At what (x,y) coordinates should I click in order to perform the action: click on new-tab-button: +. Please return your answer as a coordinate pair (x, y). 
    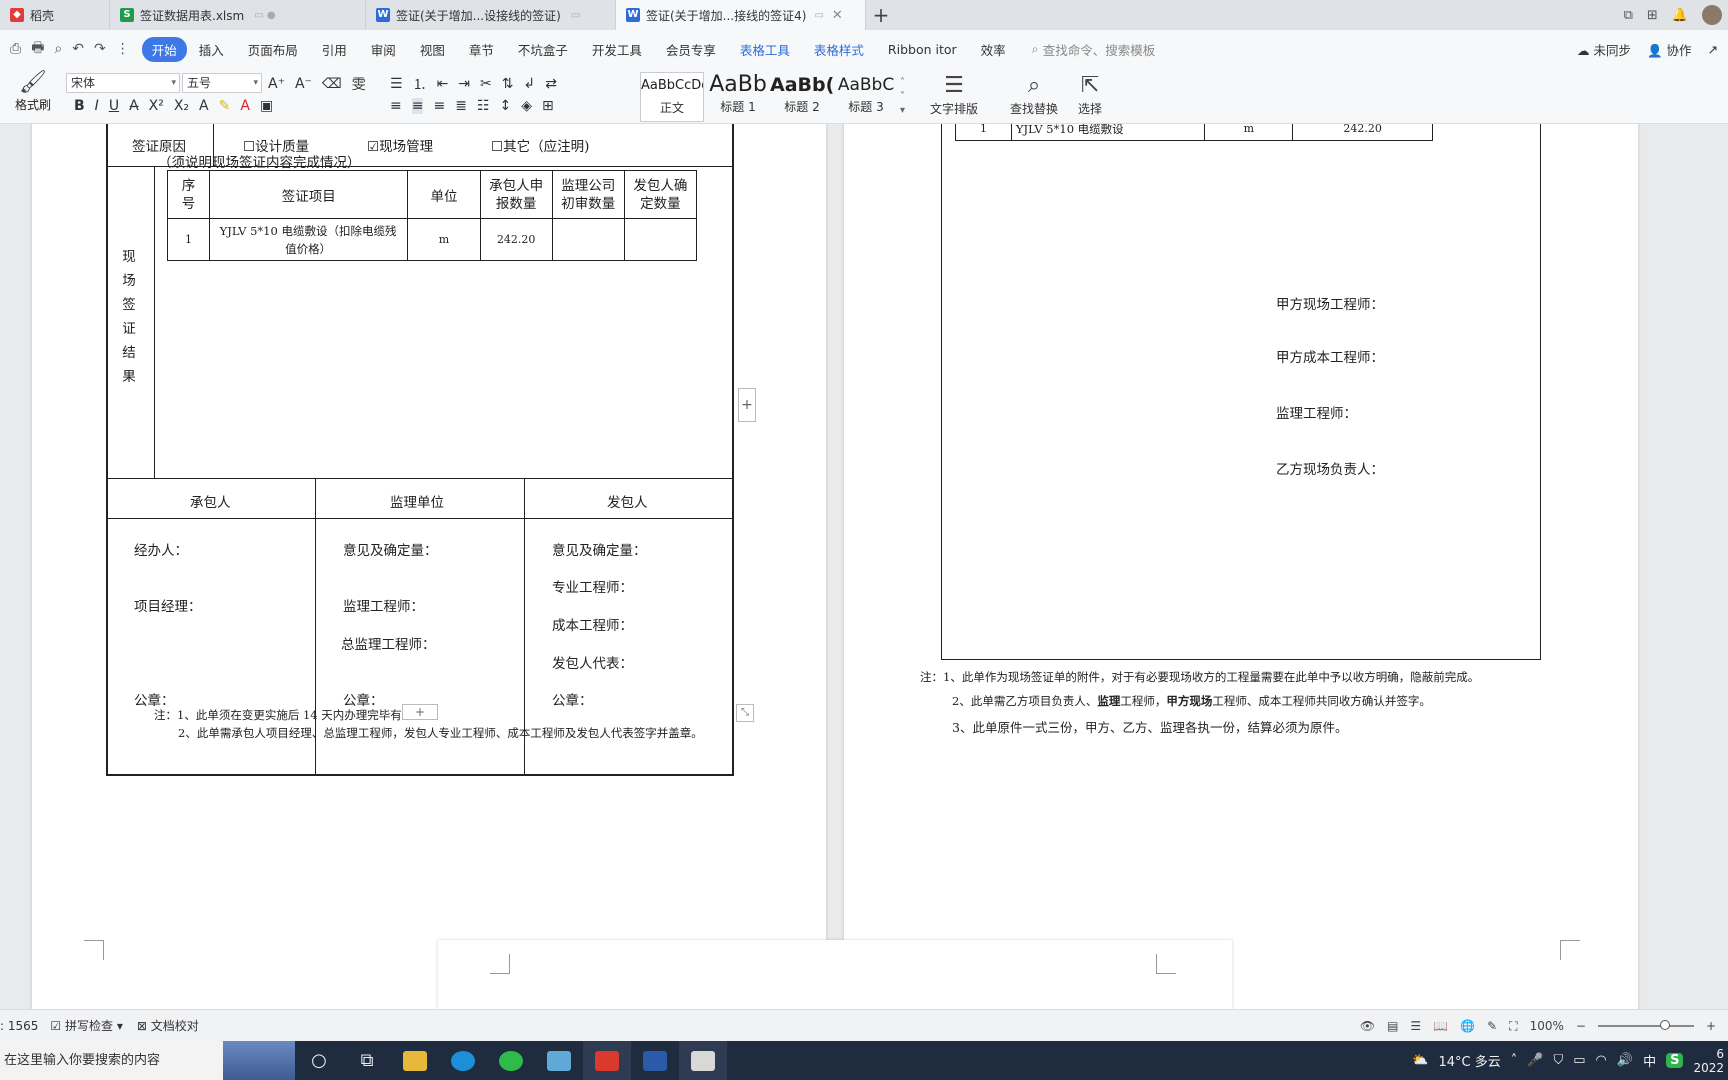
    Looking at the image, I should click on (881, 15).